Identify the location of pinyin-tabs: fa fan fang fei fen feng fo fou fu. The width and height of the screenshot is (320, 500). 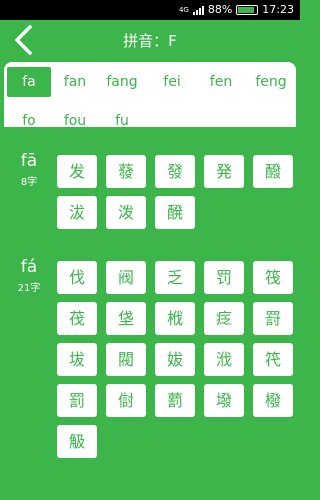
(150, 94).